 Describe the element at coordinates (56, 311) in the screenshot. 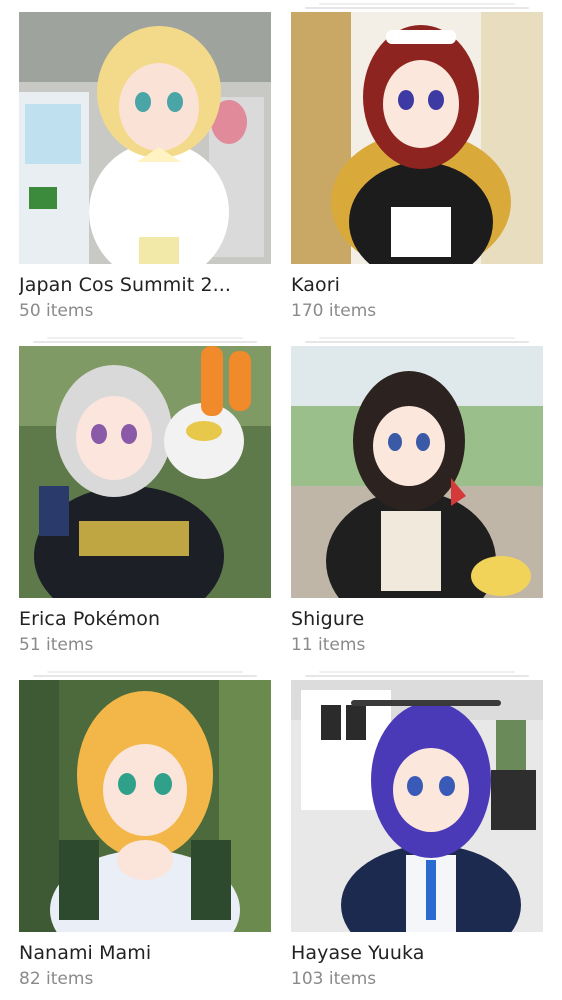

I see `album-item-count: 50 items` at that location.